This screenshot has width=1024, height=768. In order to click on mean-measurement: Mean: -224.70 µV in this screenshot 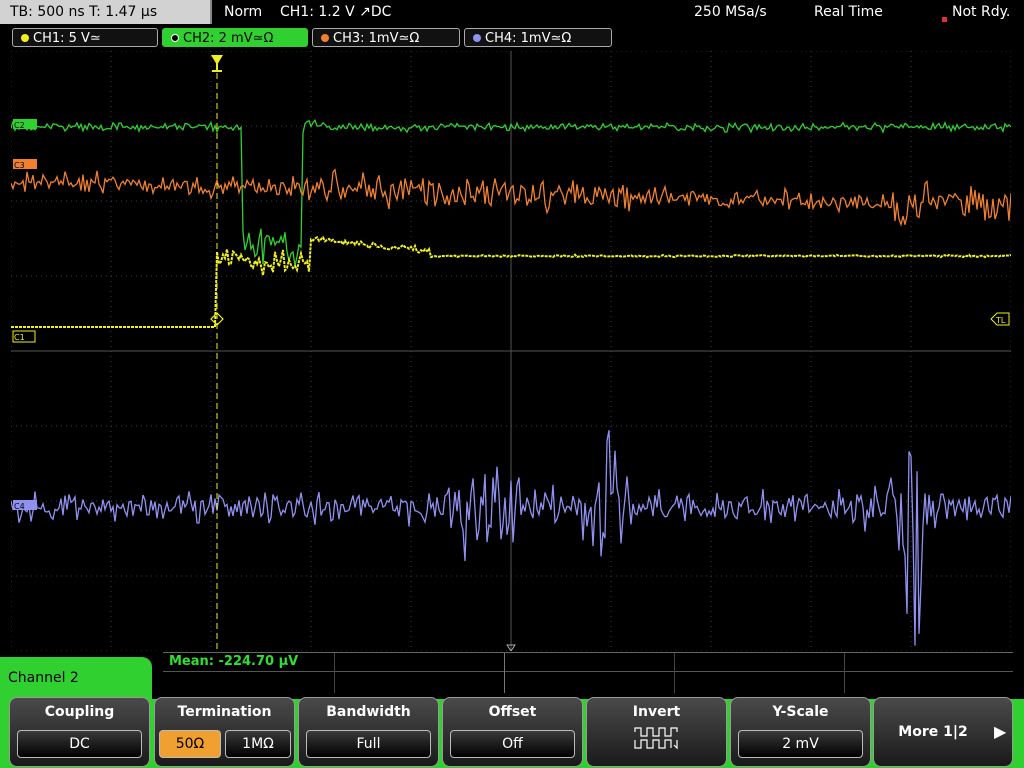, I will do `click(233, 661)`.